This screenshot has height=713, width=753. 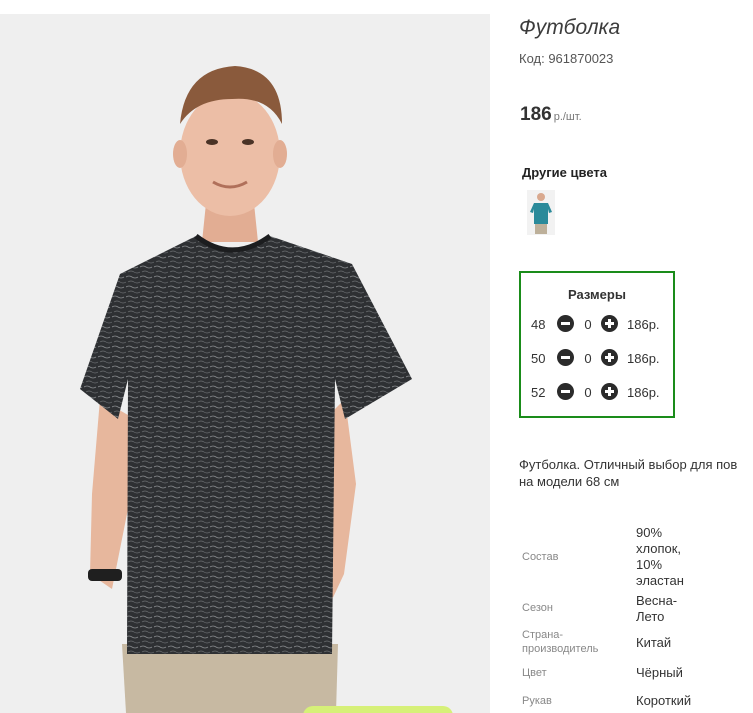 I want to click on spec-label: Страна- производитель, so click(x=560, y=642).